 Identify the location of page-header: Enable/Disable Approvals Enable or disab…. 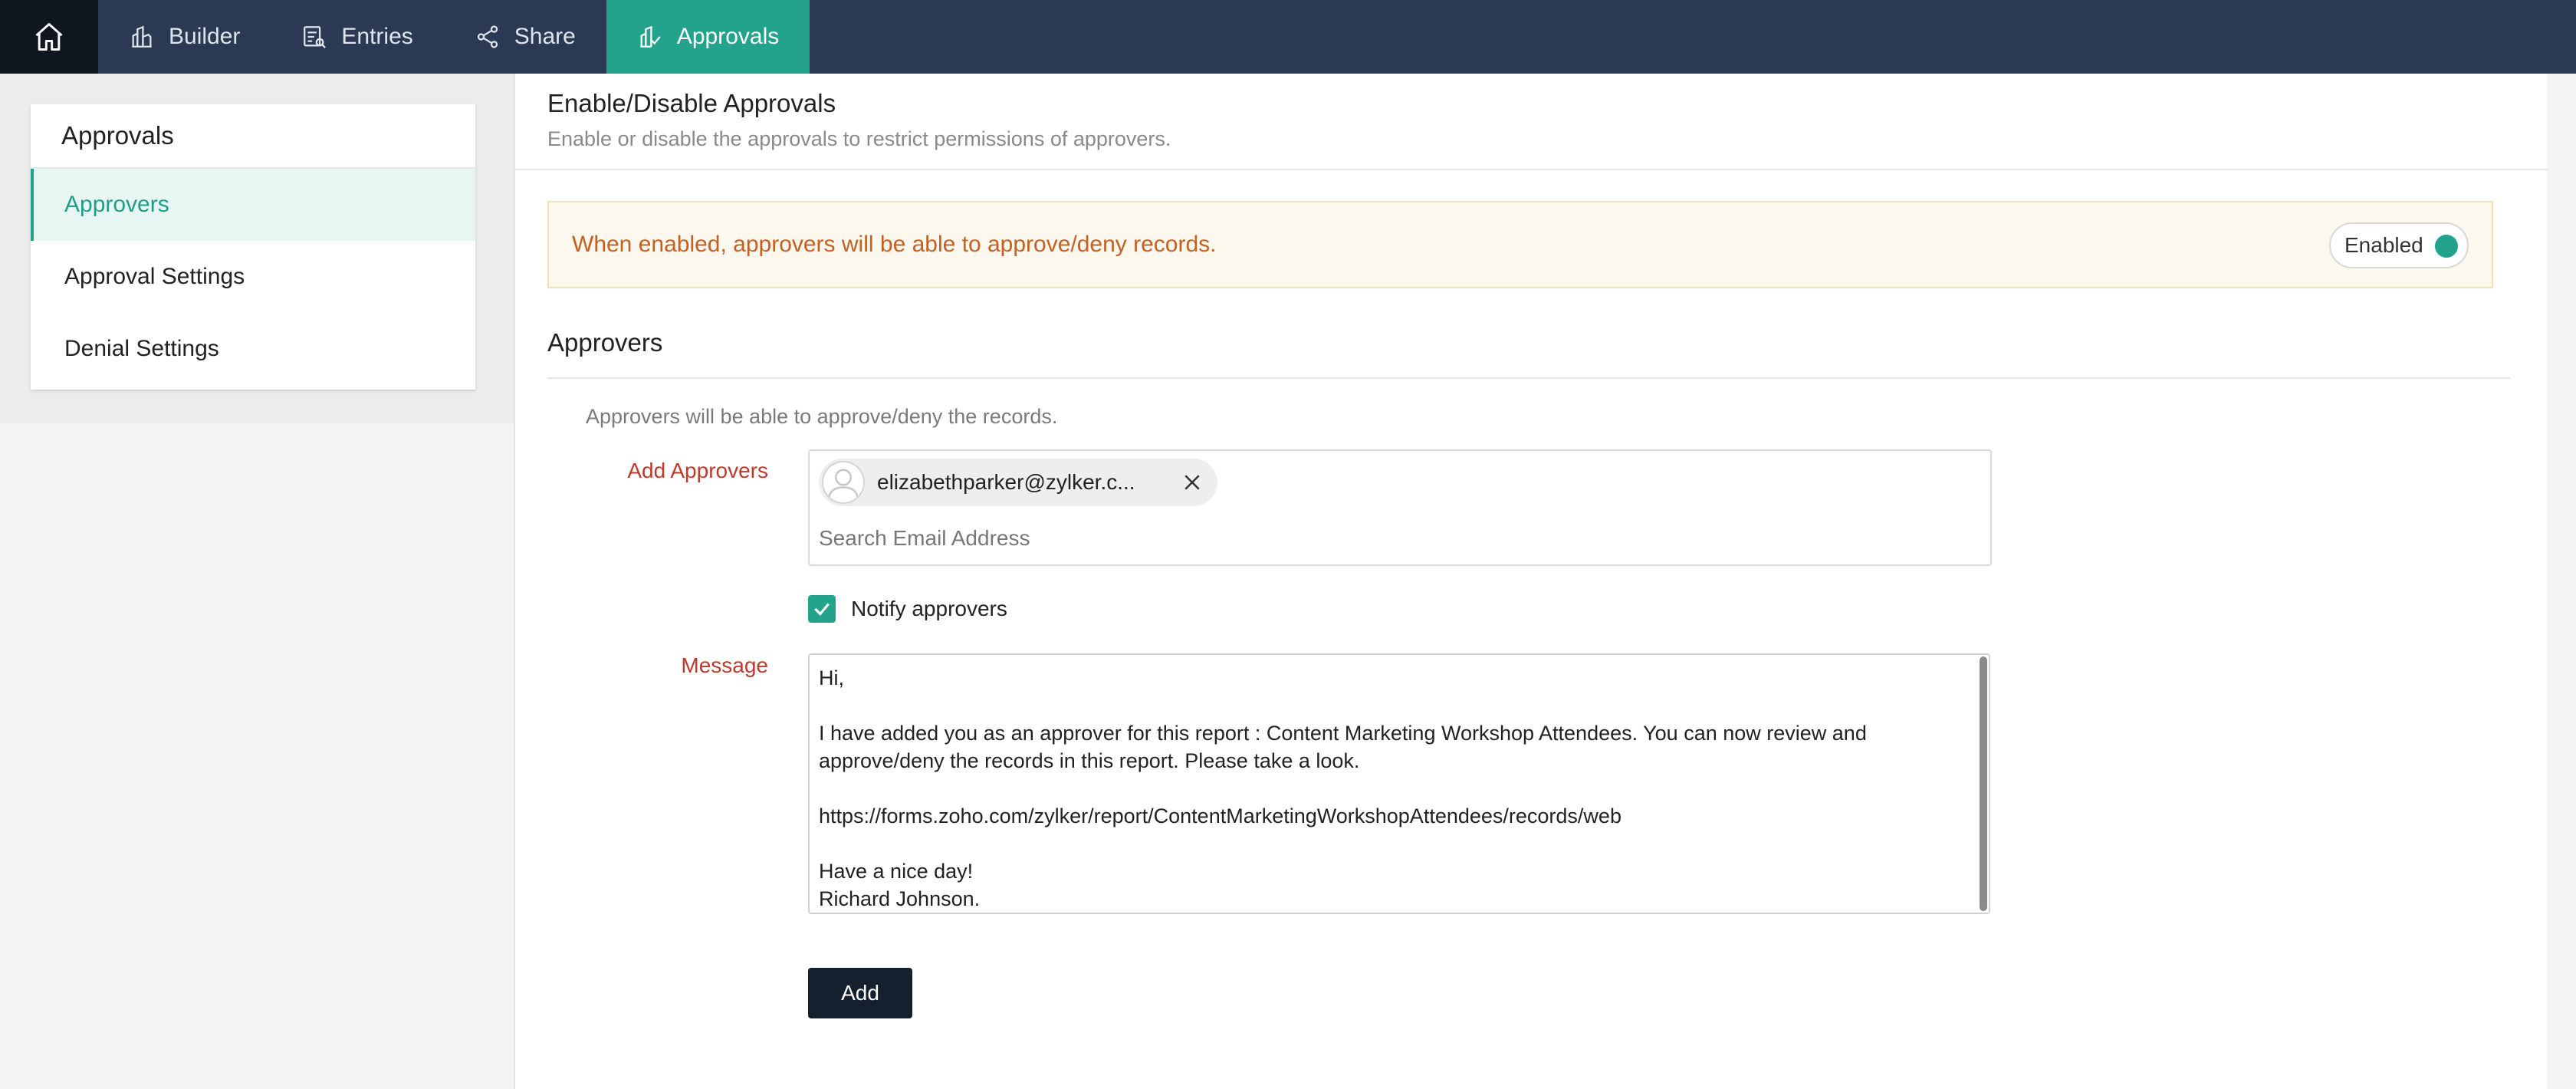
(1532, 122).